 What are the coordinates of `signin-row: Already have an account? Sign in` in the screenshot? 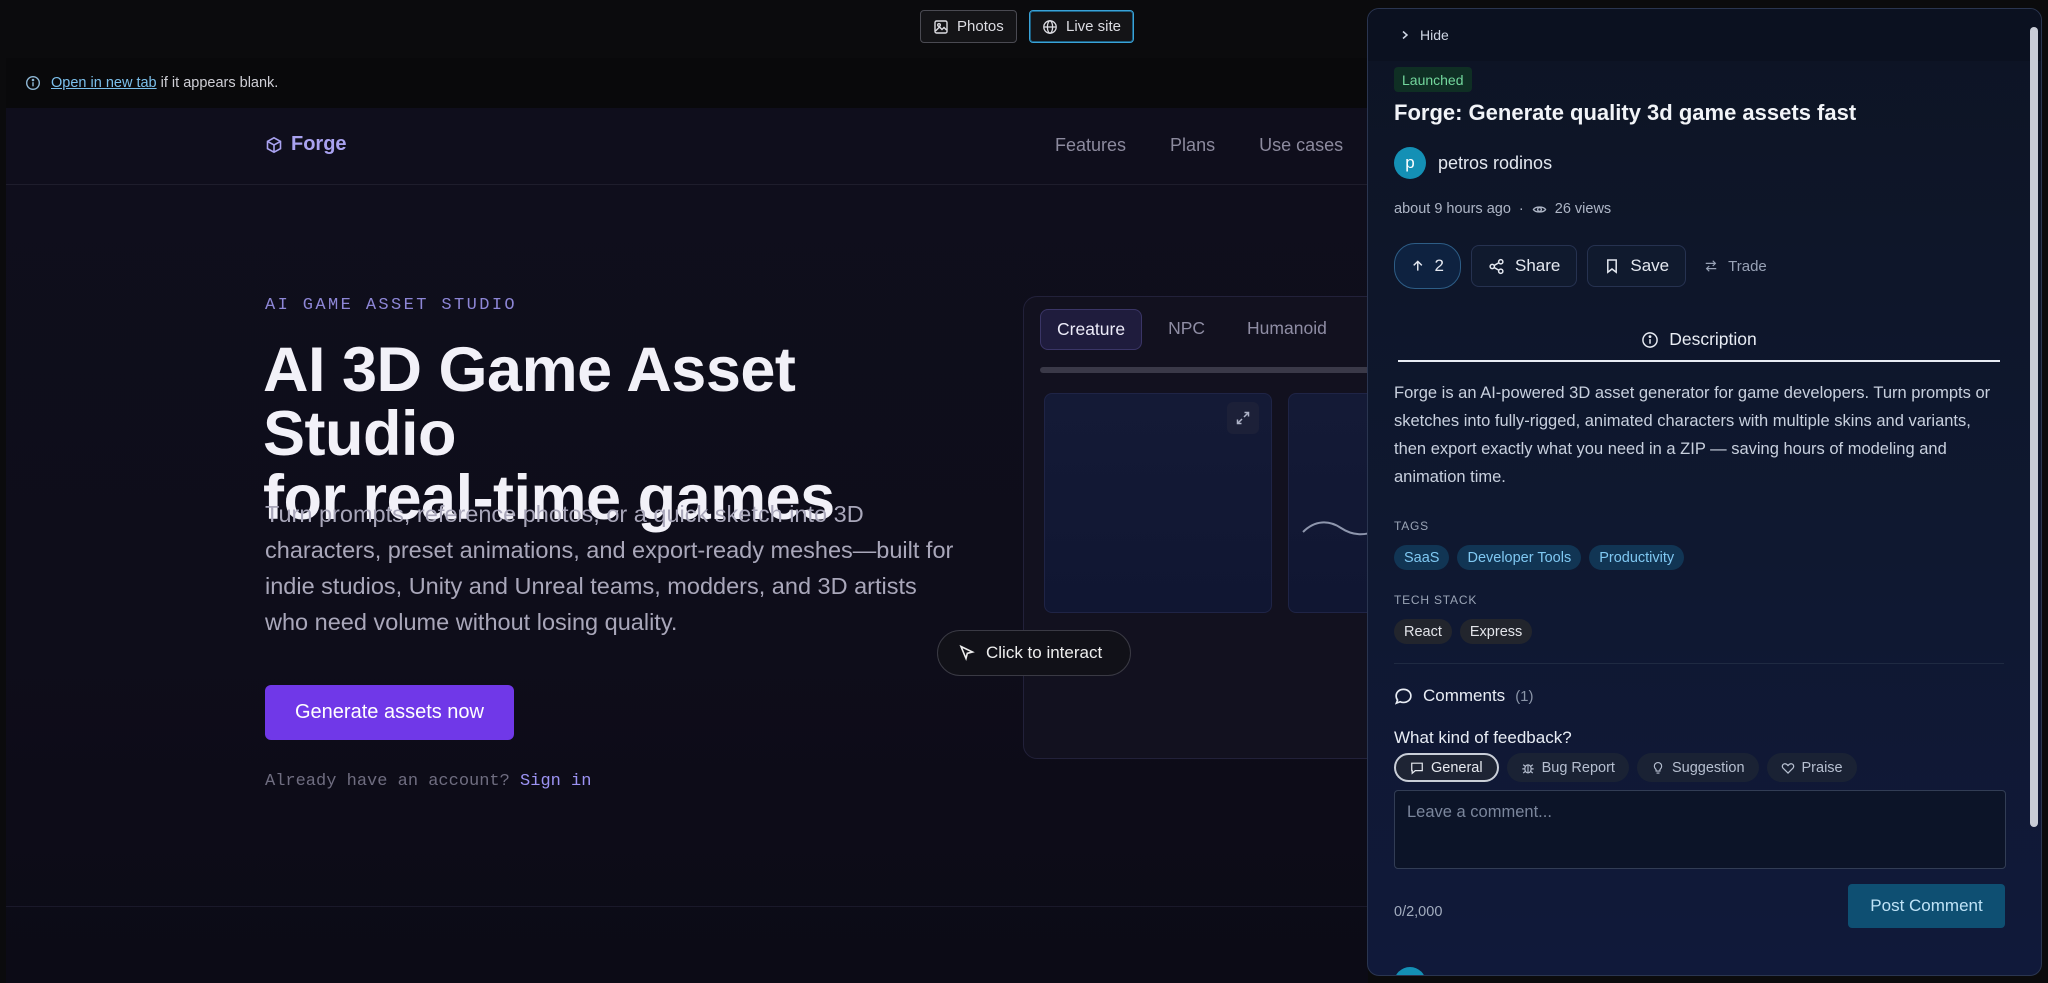 It's located at (428, 781).